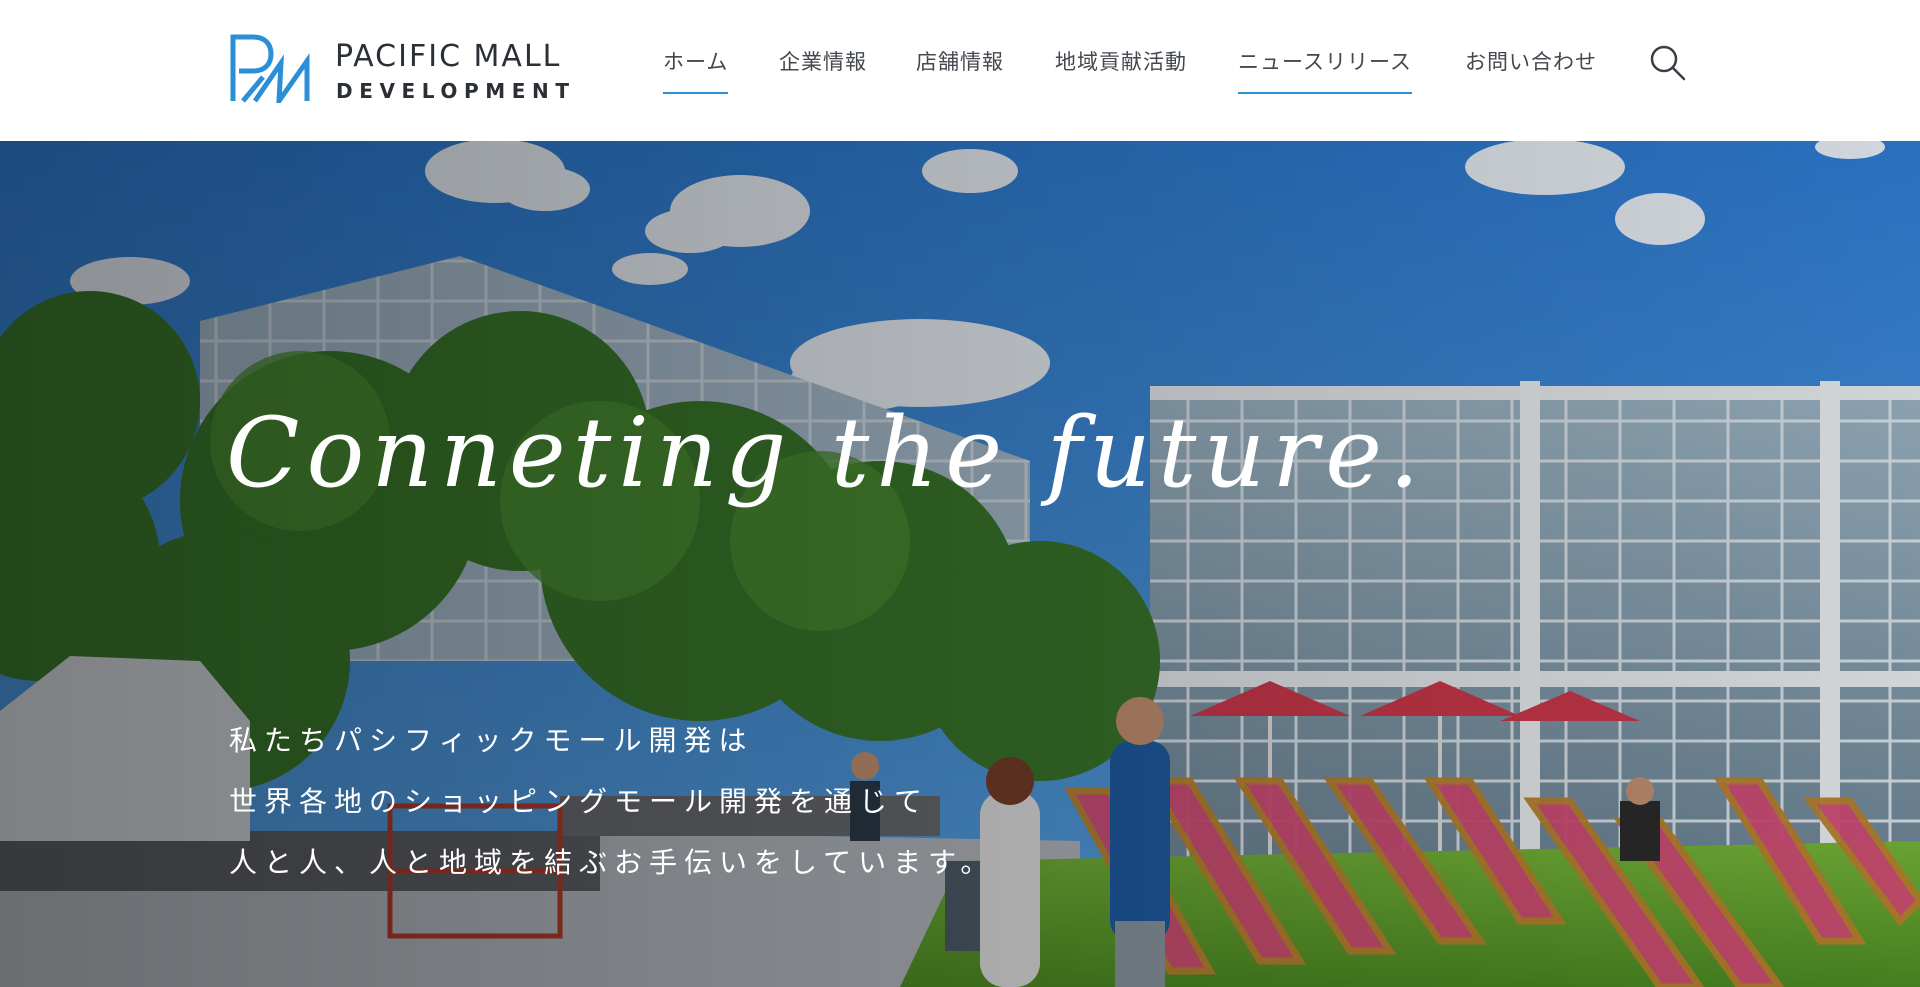 The width and height of the screenshot is (1920, 987). What do you see at coordinates (456, 91) in the screenshot?
I see `logo-text-secondary: DEVELOPMENT` at bounding box center [456, 91].